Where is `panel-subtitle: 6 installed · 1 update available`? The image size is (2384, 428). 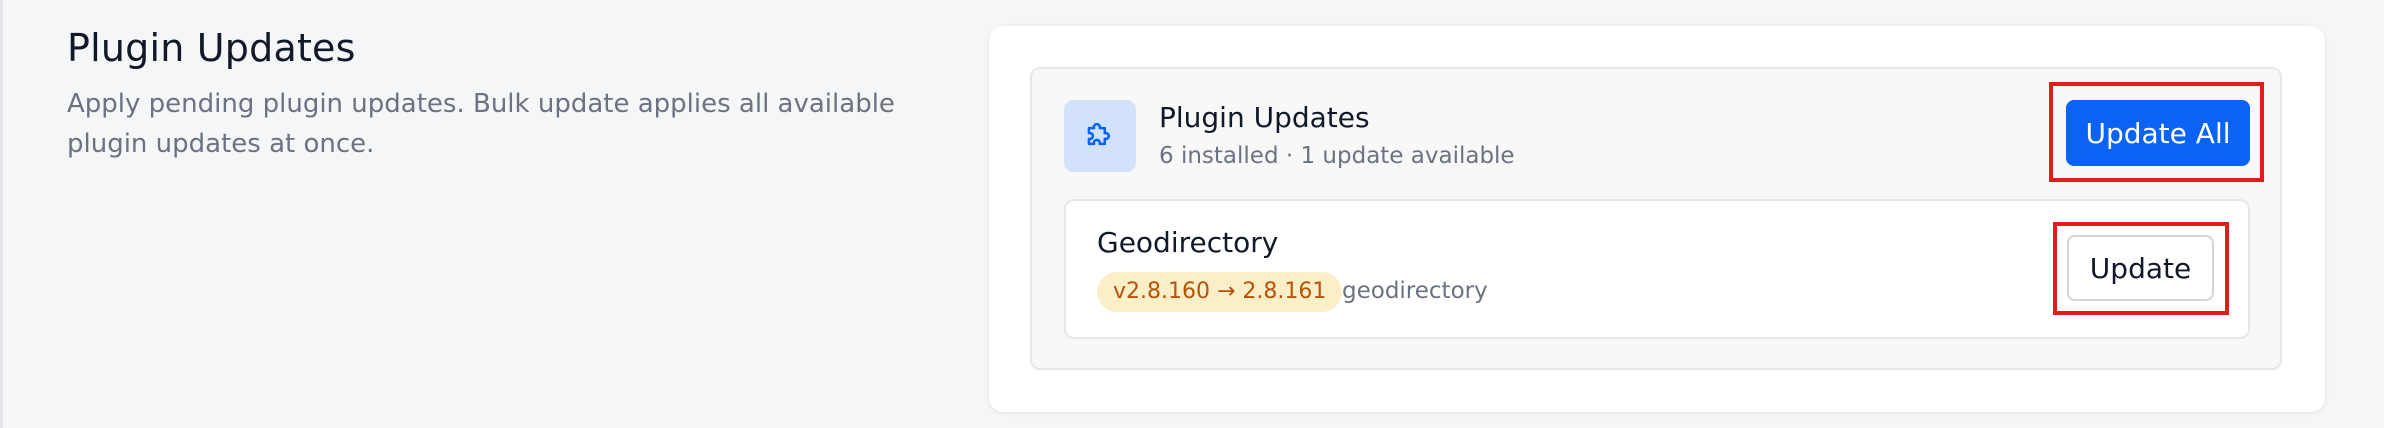 panel-subtitle: 6 installed · 1 update available is located at coordinates (1337, 156).